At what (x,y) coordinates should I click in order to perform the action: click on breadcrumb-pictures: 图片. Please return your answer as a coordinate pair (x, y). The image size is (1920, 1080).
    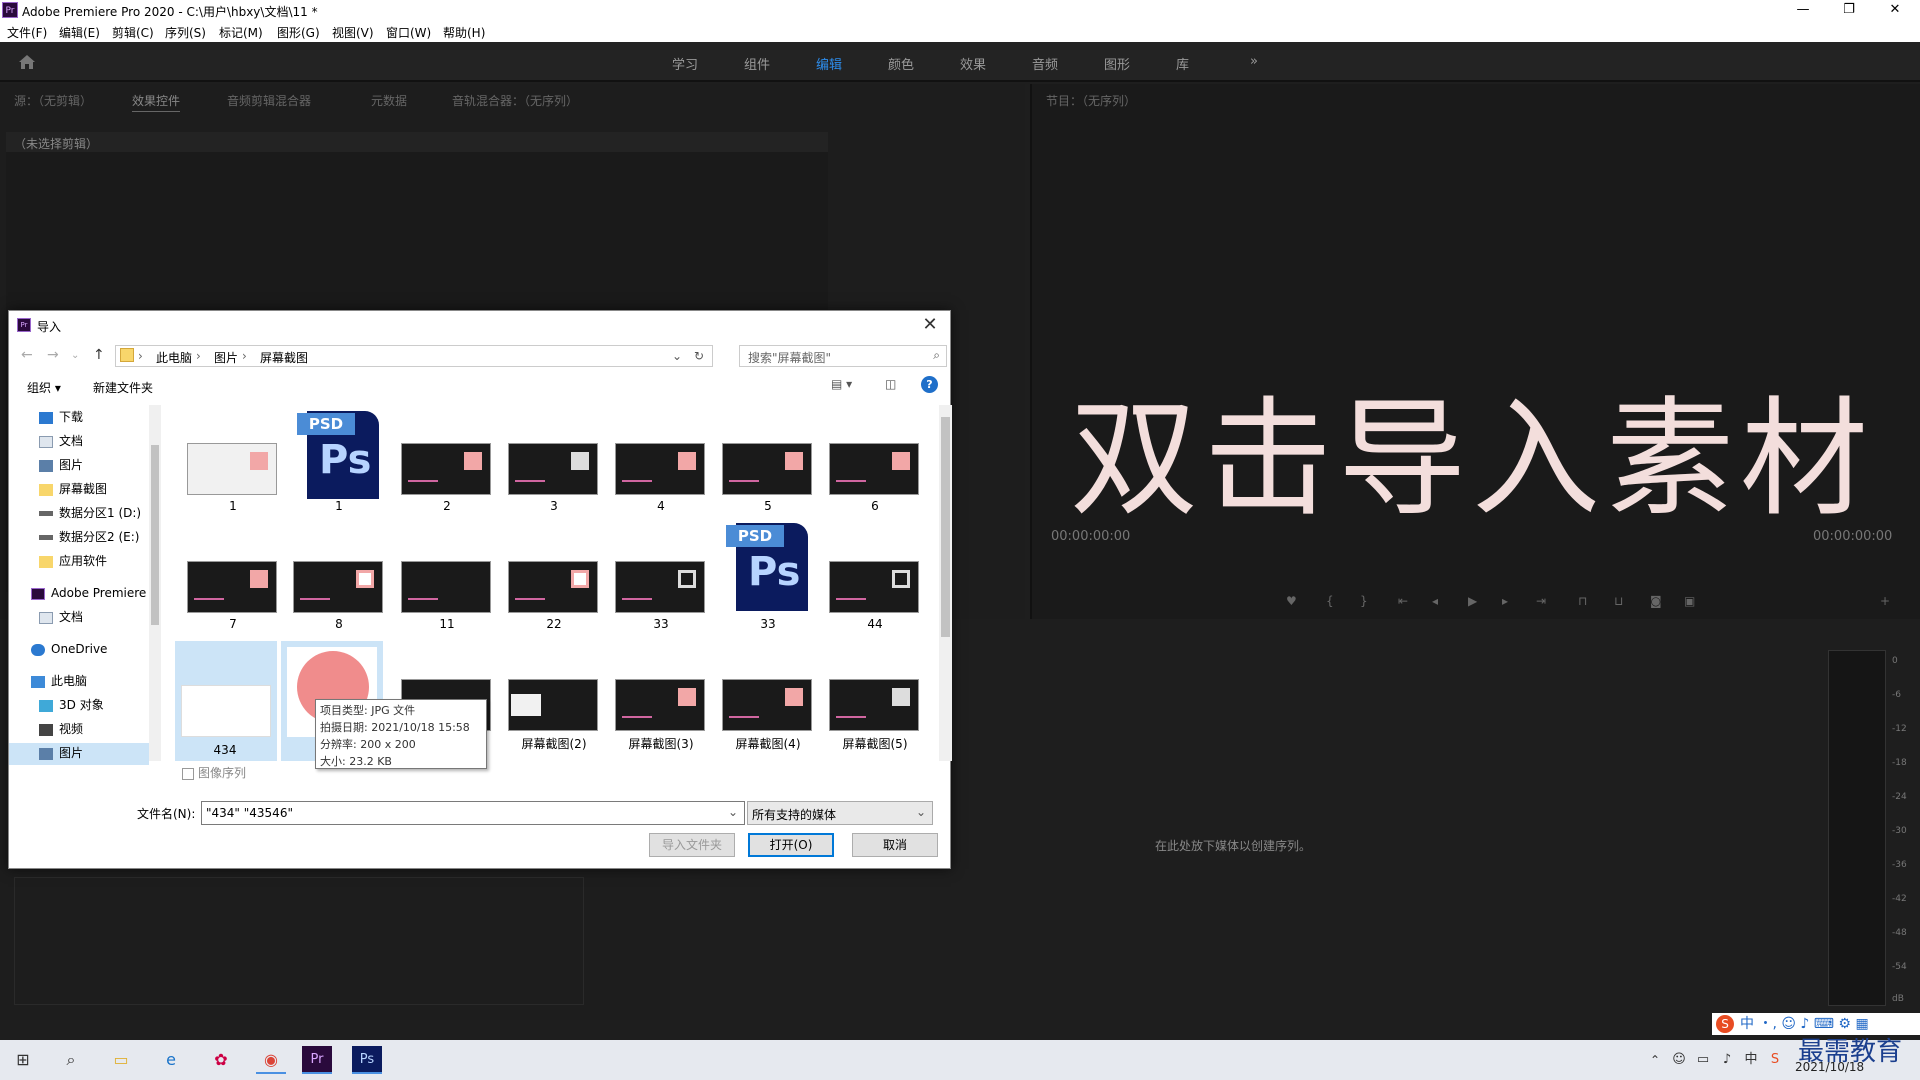
    Looking at the image, I should click on (226, 357).